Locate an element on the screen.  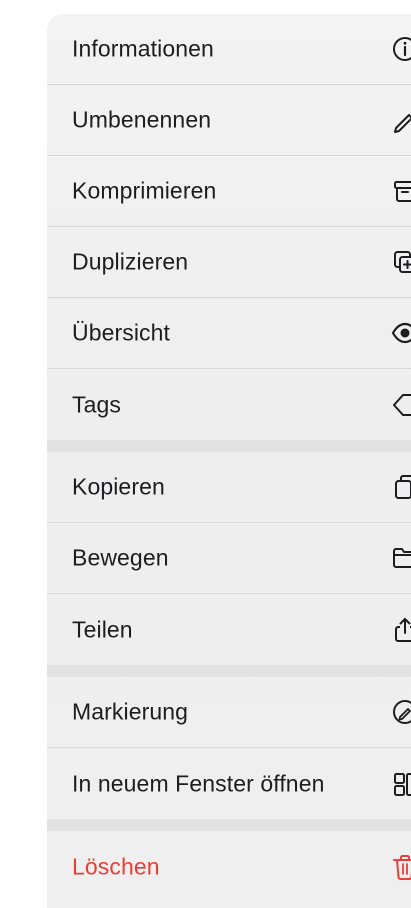
duplicate-icon is located at coordinates (402, 262).